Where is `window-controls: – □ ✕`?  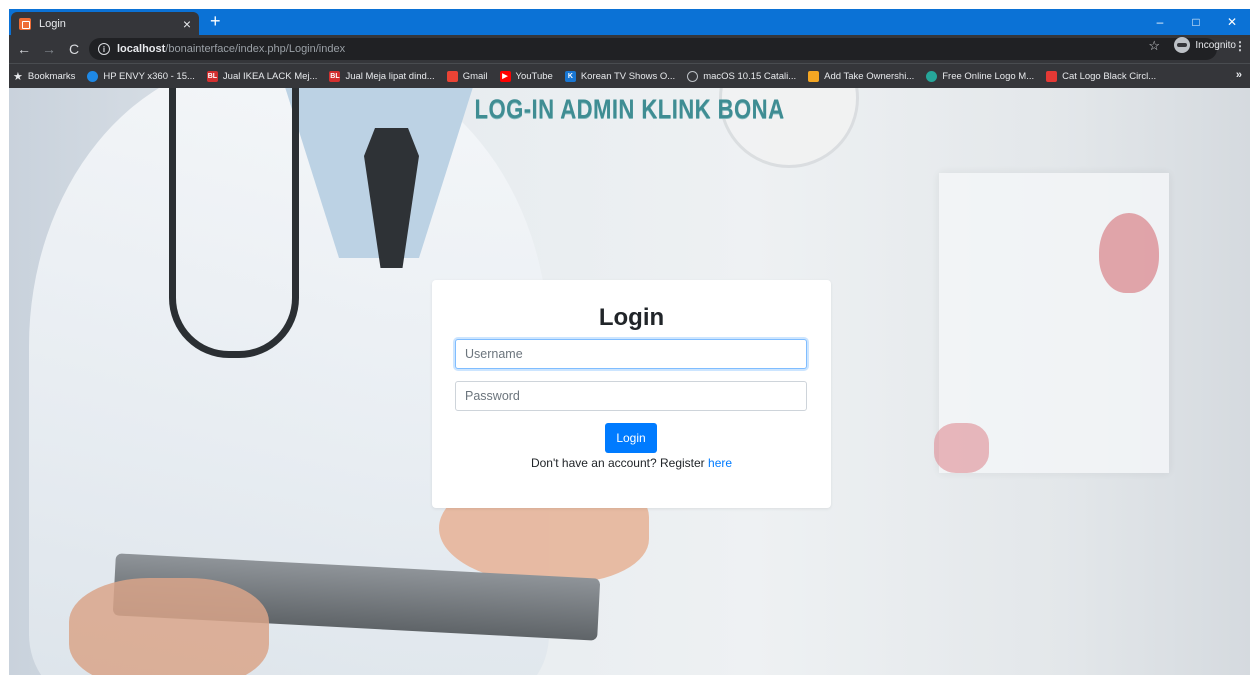 window-controls: – □ ✕ is located at coordinates (1196, 22).